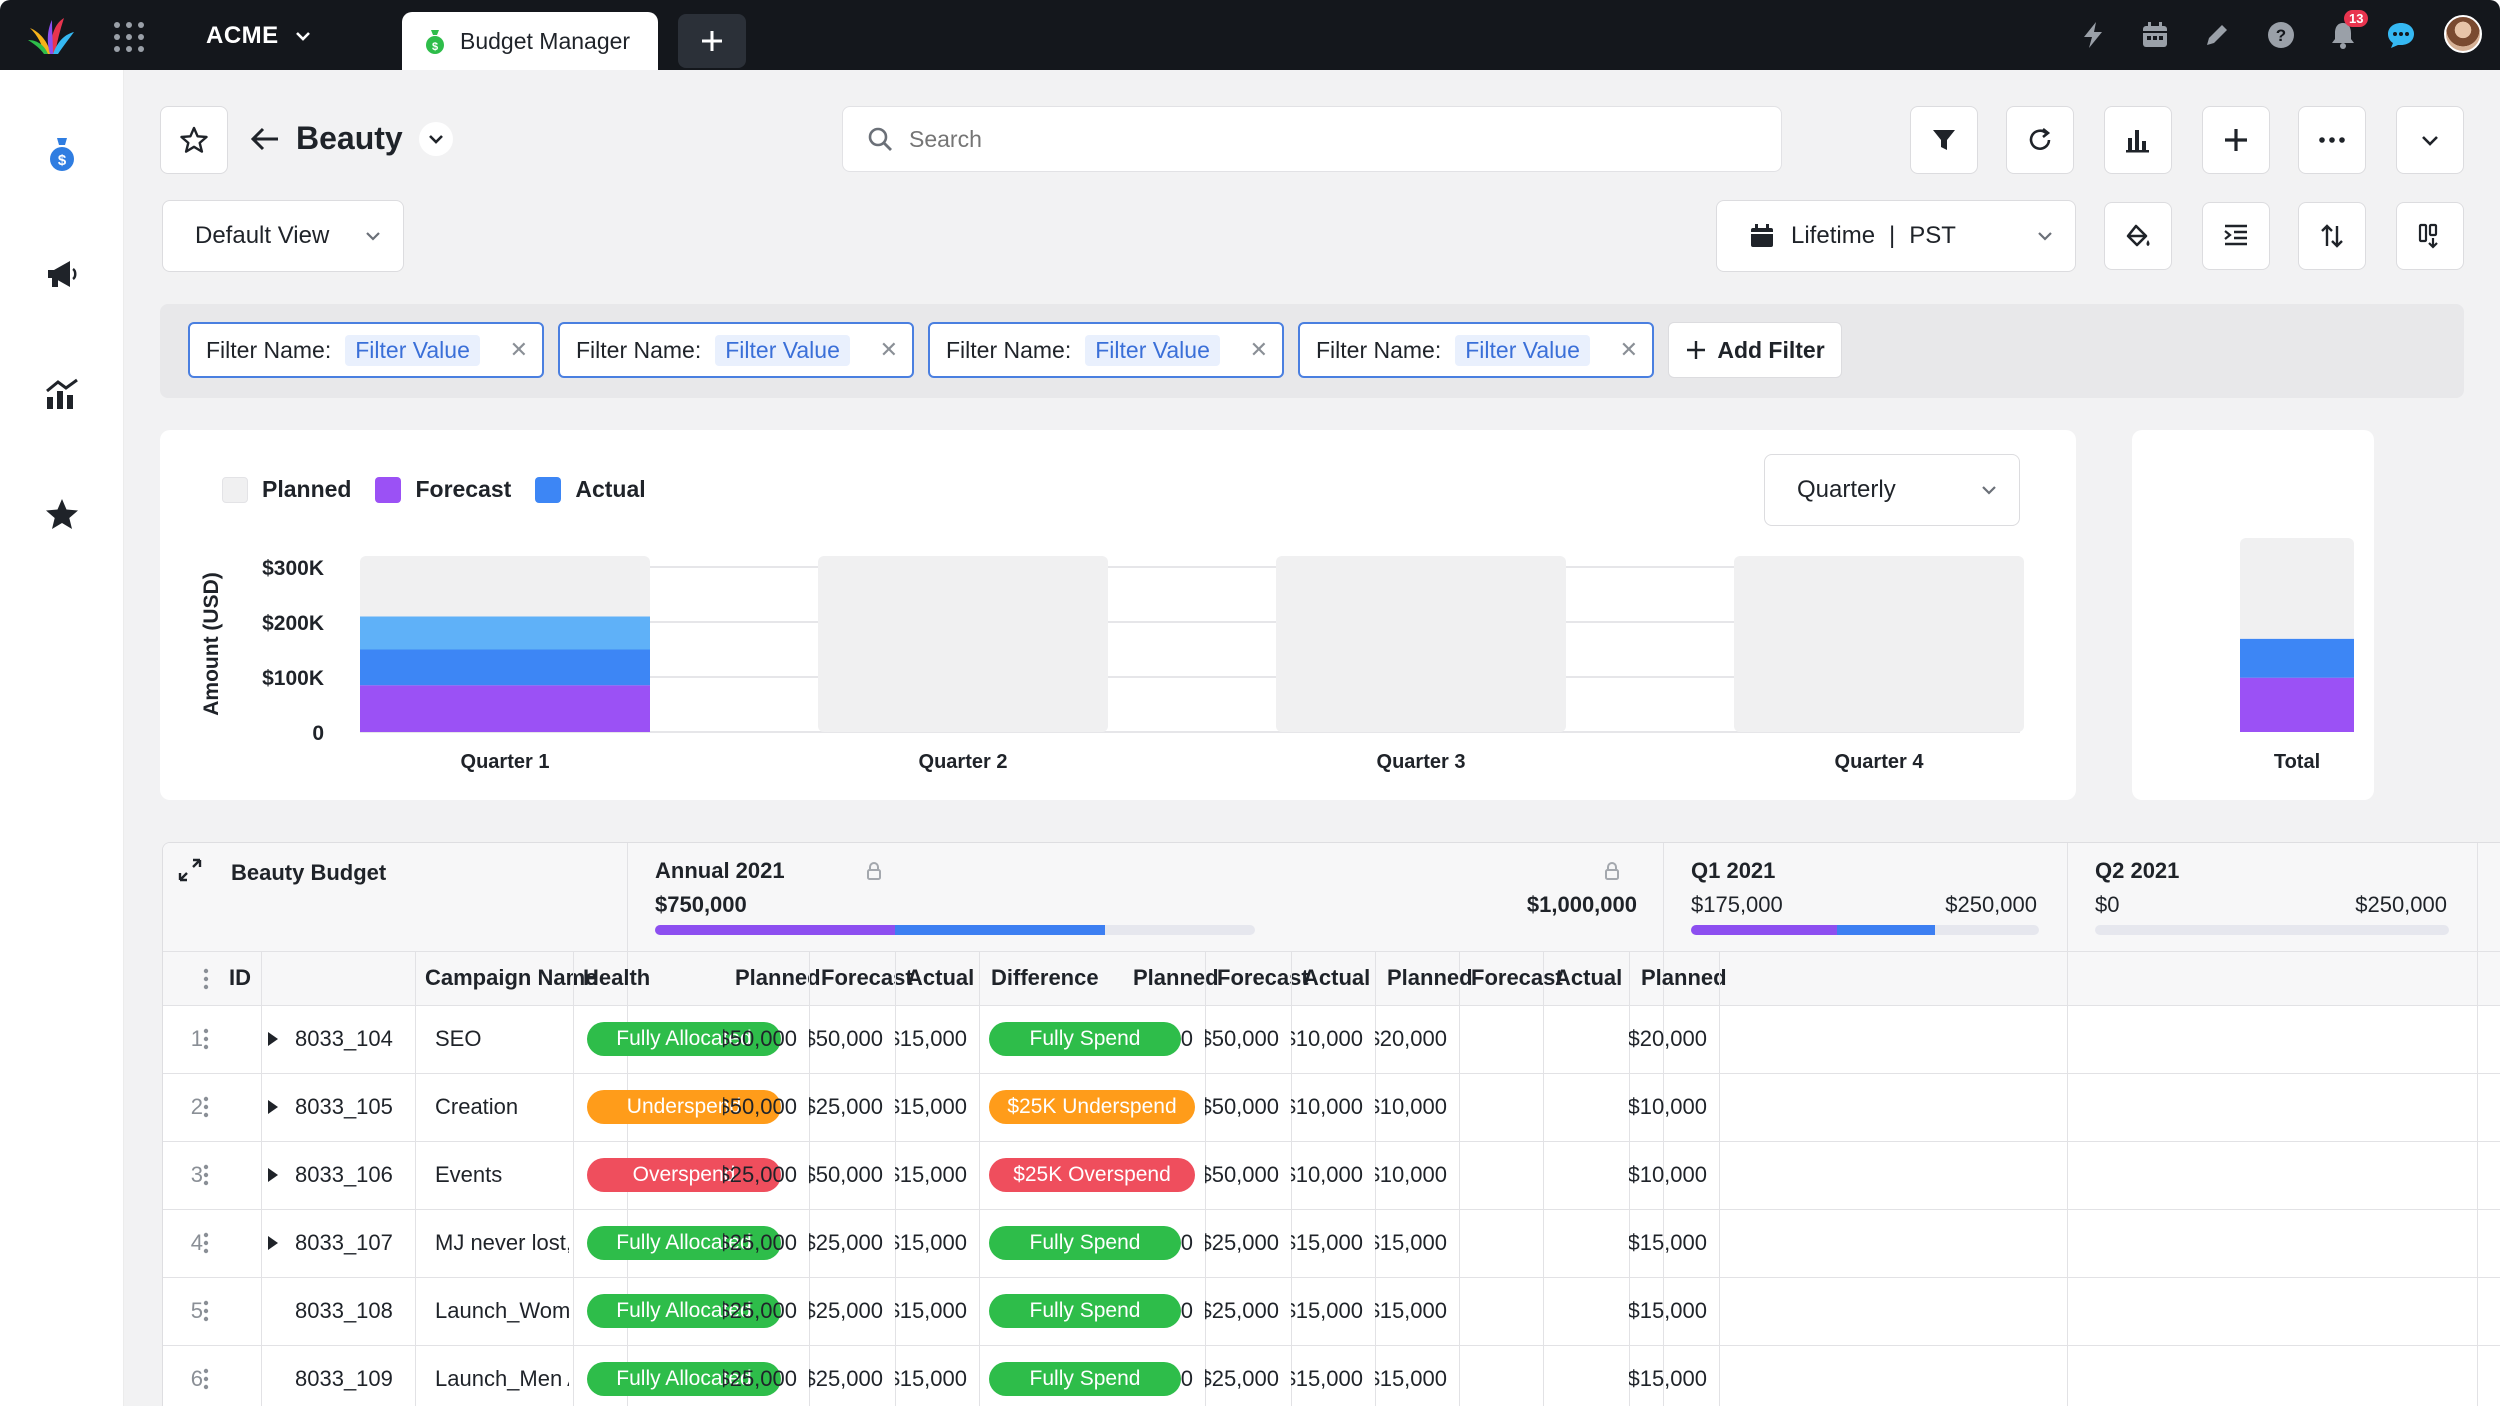 The height and width of the screenshot is (1406, 2500). Describe the element at coordinates (2332, 236) in the screenshot. I see `sort-button` at that location.